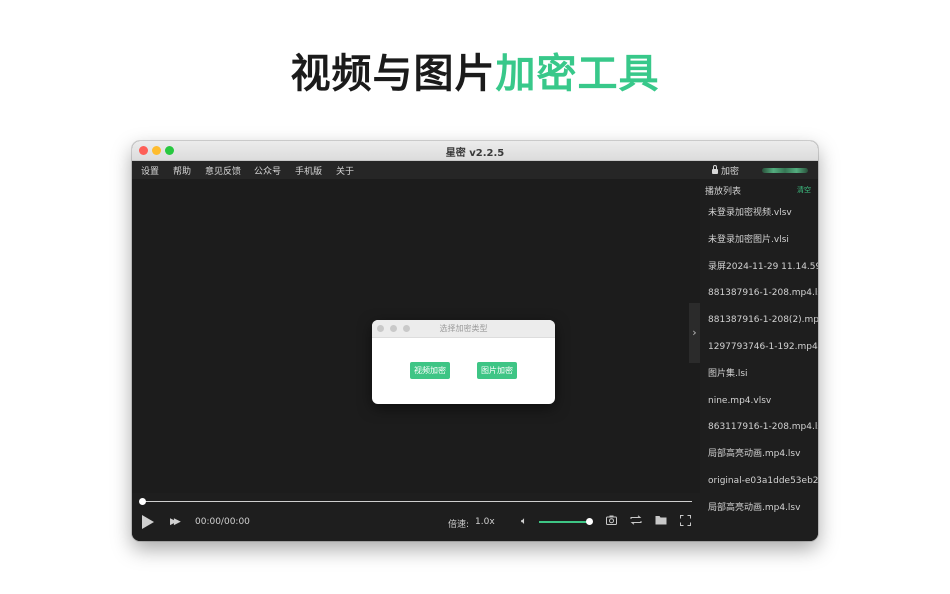  I want to click on playlist-item: 图片集.lsi, so click(763, 374).